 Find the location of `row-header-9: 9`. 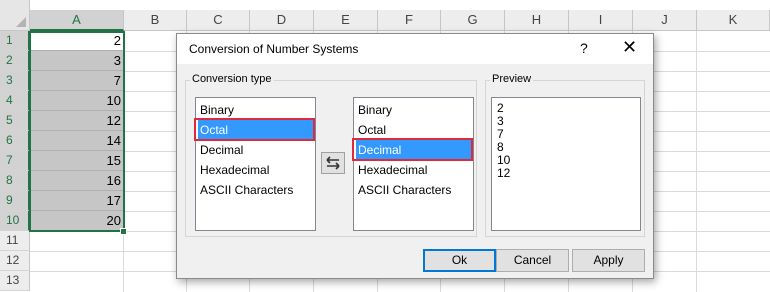

row-header-9: 9 is located at coordinates (15, 201).